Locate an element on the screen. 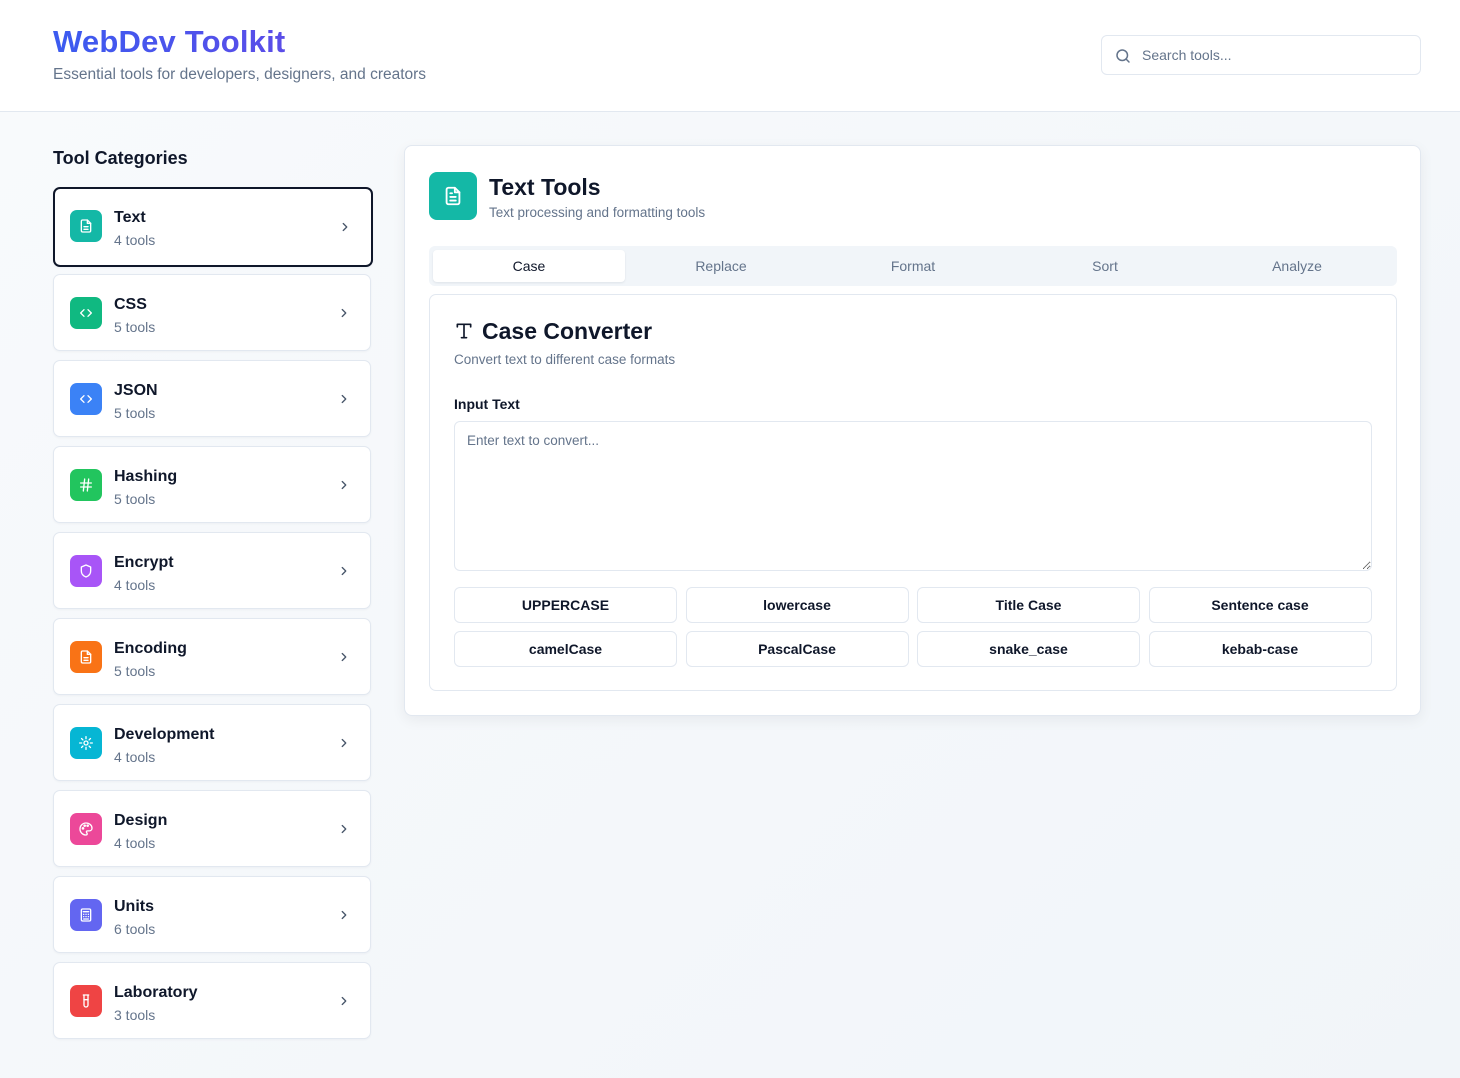 This screenshot has width=1460, height=1078. sidebar-item-laboratory: Laboratory 3 tools is located at coordinates (212, 1000).